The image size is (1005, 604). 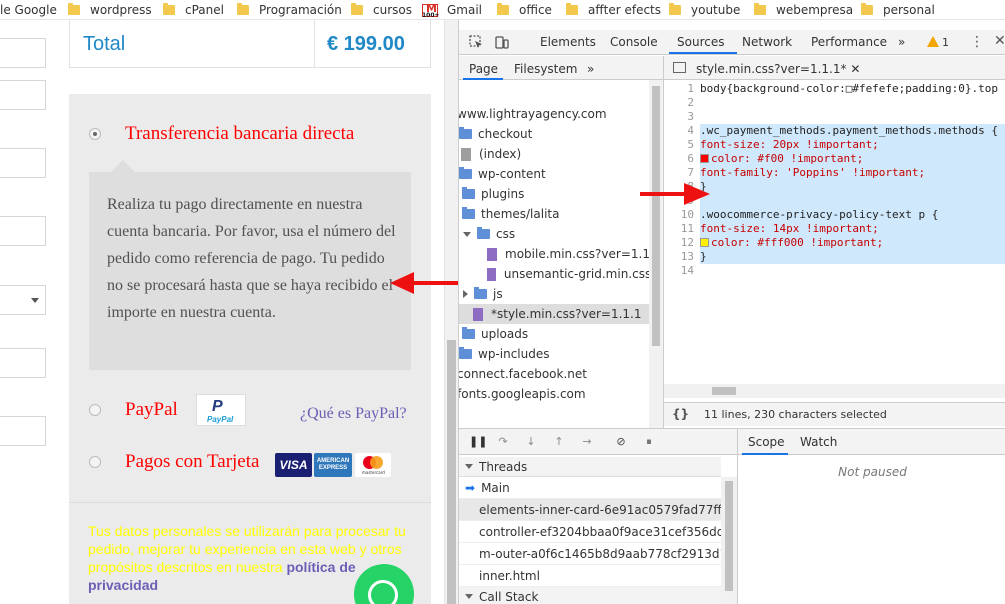 I want to click on thread-item: inner.html, so click(x=590, y=576).